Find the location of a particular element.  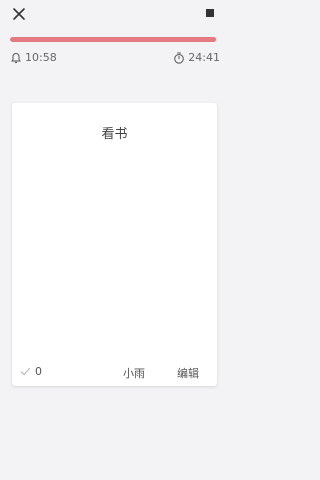

close-button is located at coordinates (19, 14).